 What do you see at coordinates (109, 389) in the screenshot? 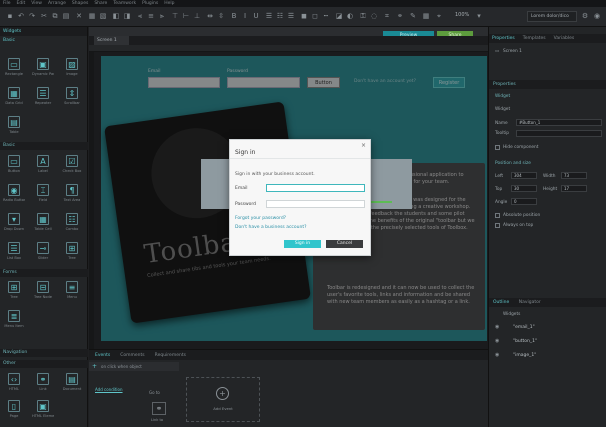
I see `add-condition-link: Add condition` at bounding box center [109, 389].